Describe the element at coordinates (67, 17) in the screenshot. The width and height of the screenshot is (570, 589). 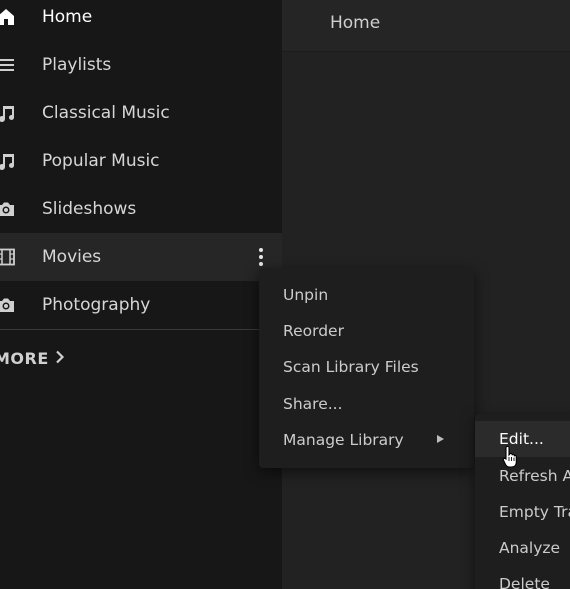
I see `sidebar-item-label: Home` at that location.